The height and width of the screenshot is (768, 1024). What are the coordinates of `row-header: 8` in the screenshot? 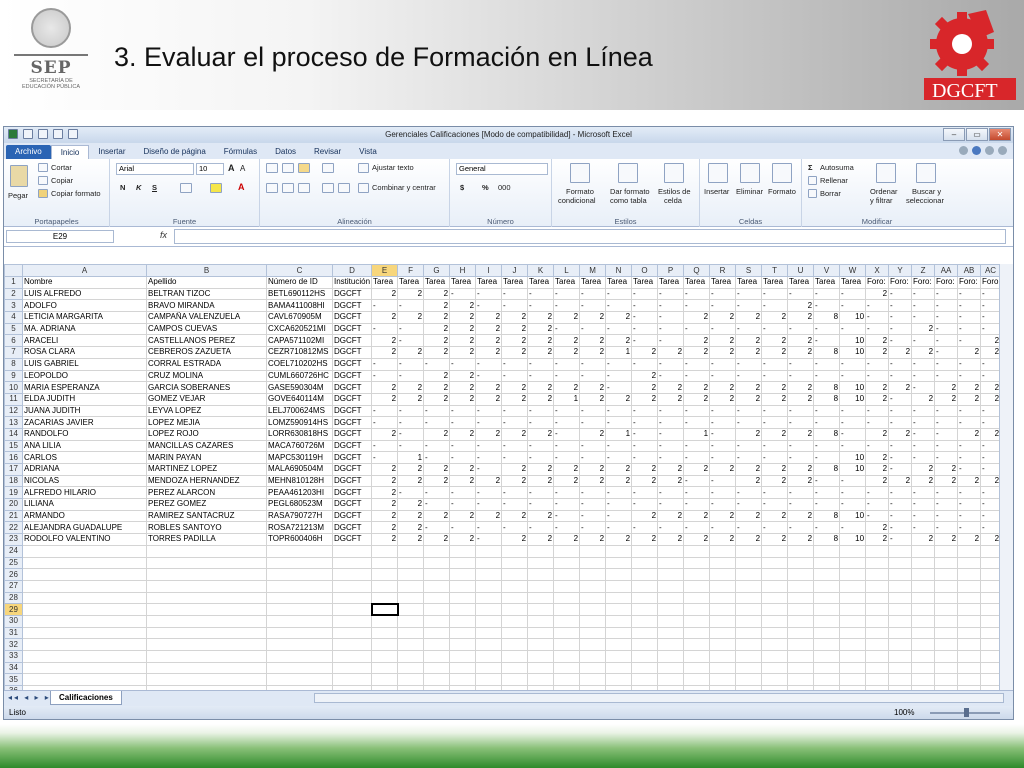 It's located at (13, 364).